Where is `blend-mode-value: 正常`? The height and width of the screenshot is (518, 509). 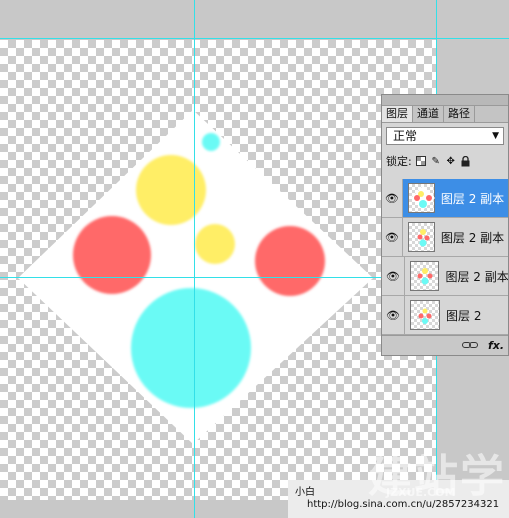 blend-mode-value: 正常 is located at coordinates (405, 136).